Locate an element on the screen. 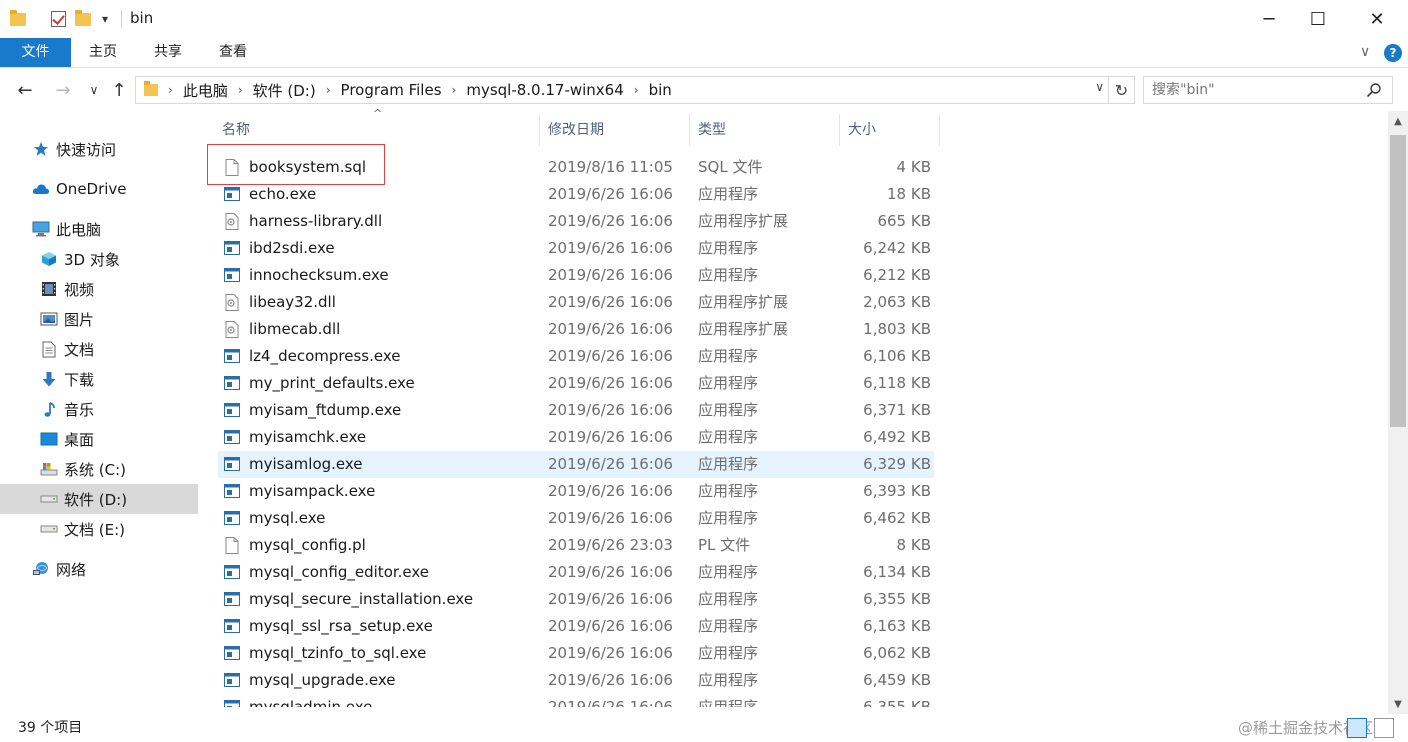 The width and height of the screenshot is (1408, 742). file-name: my_print_defaults.exe is located at coordinates (332, 383).